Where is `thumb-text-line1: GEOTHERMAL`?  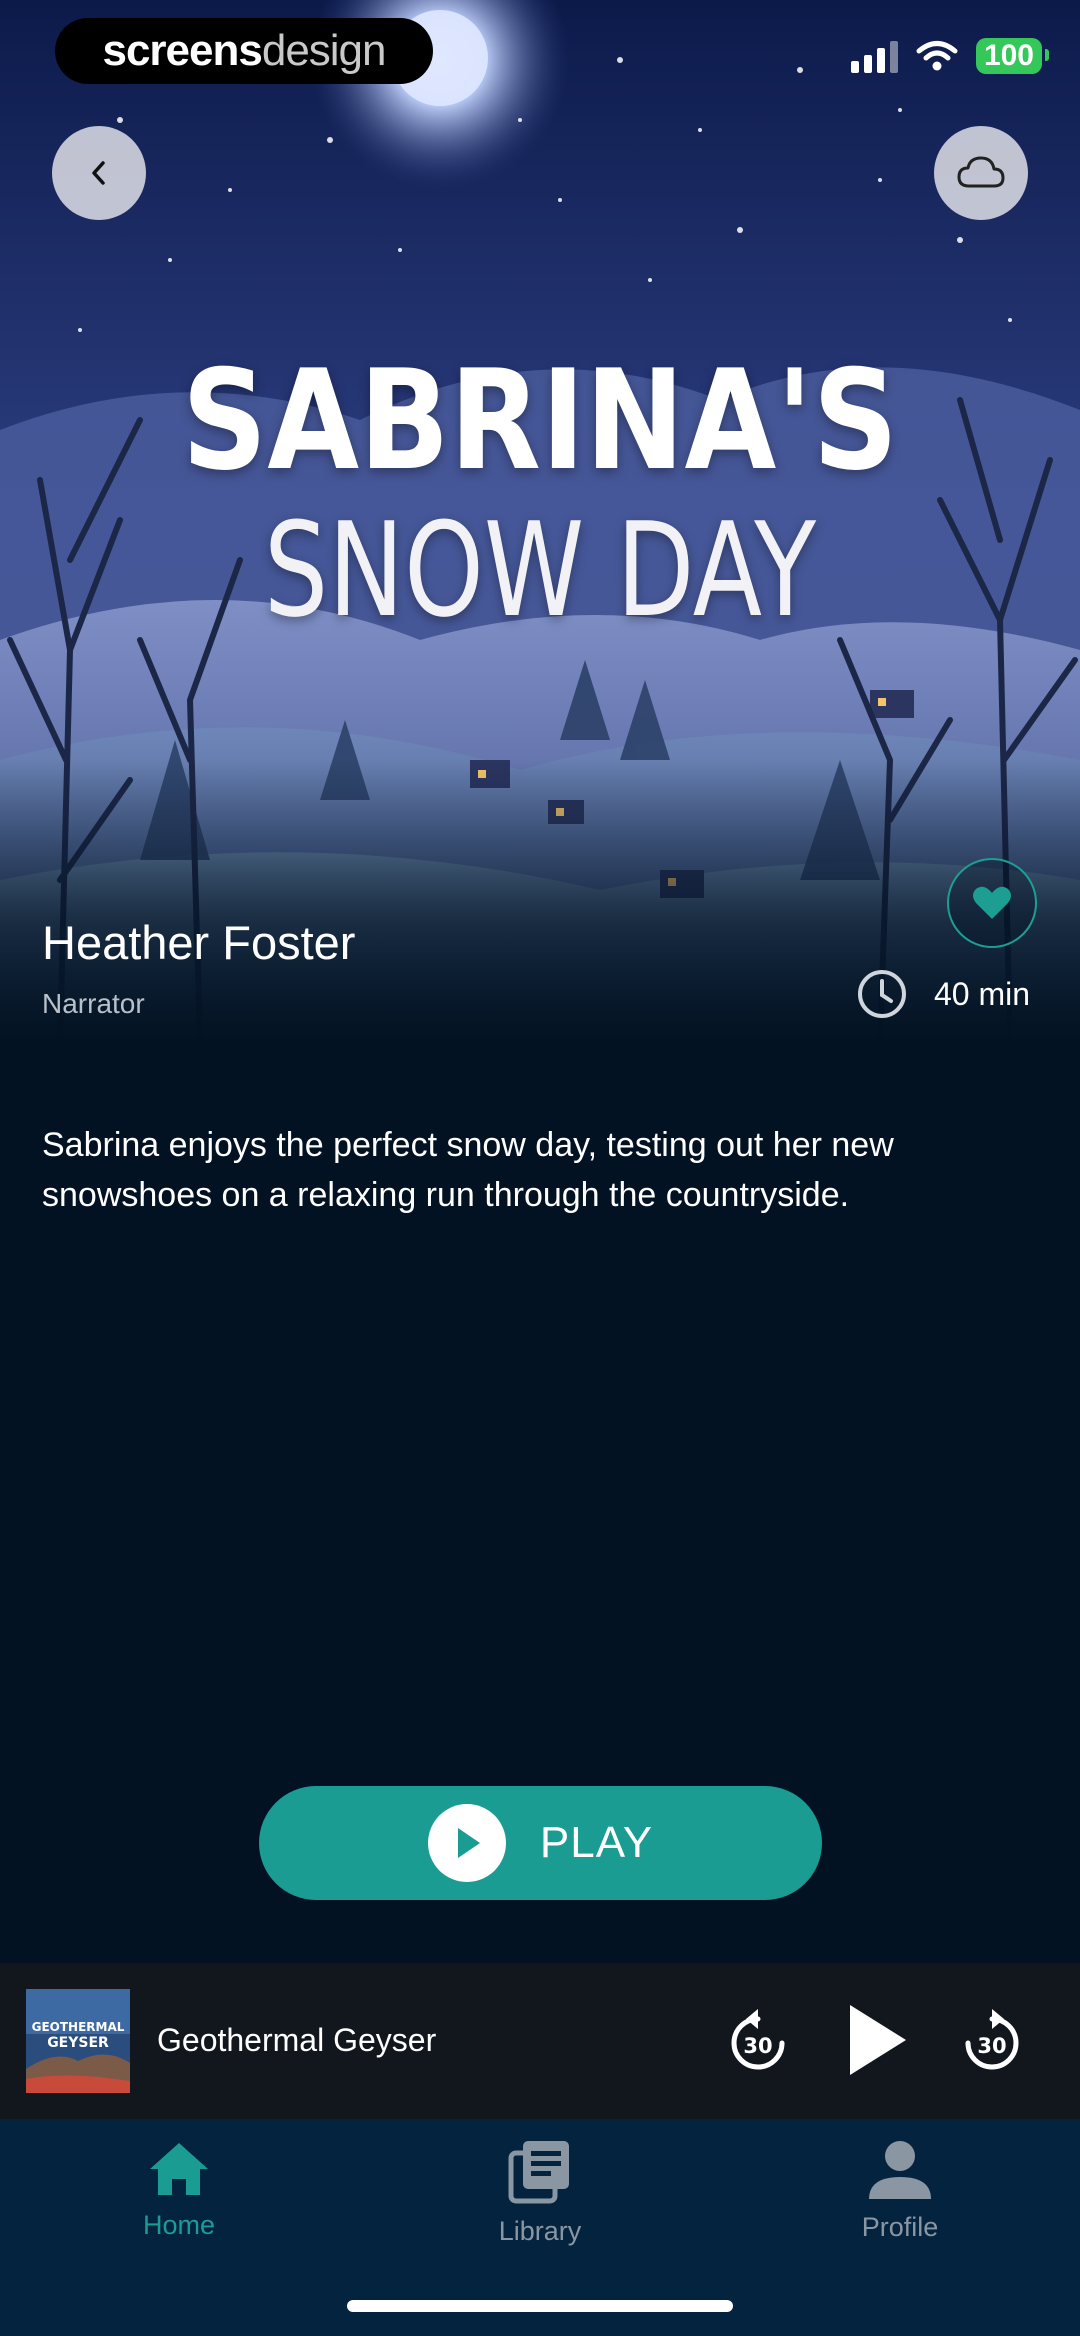 thumb-text-line1: GEOTHERMAL is located at coordinates (78, 2027).